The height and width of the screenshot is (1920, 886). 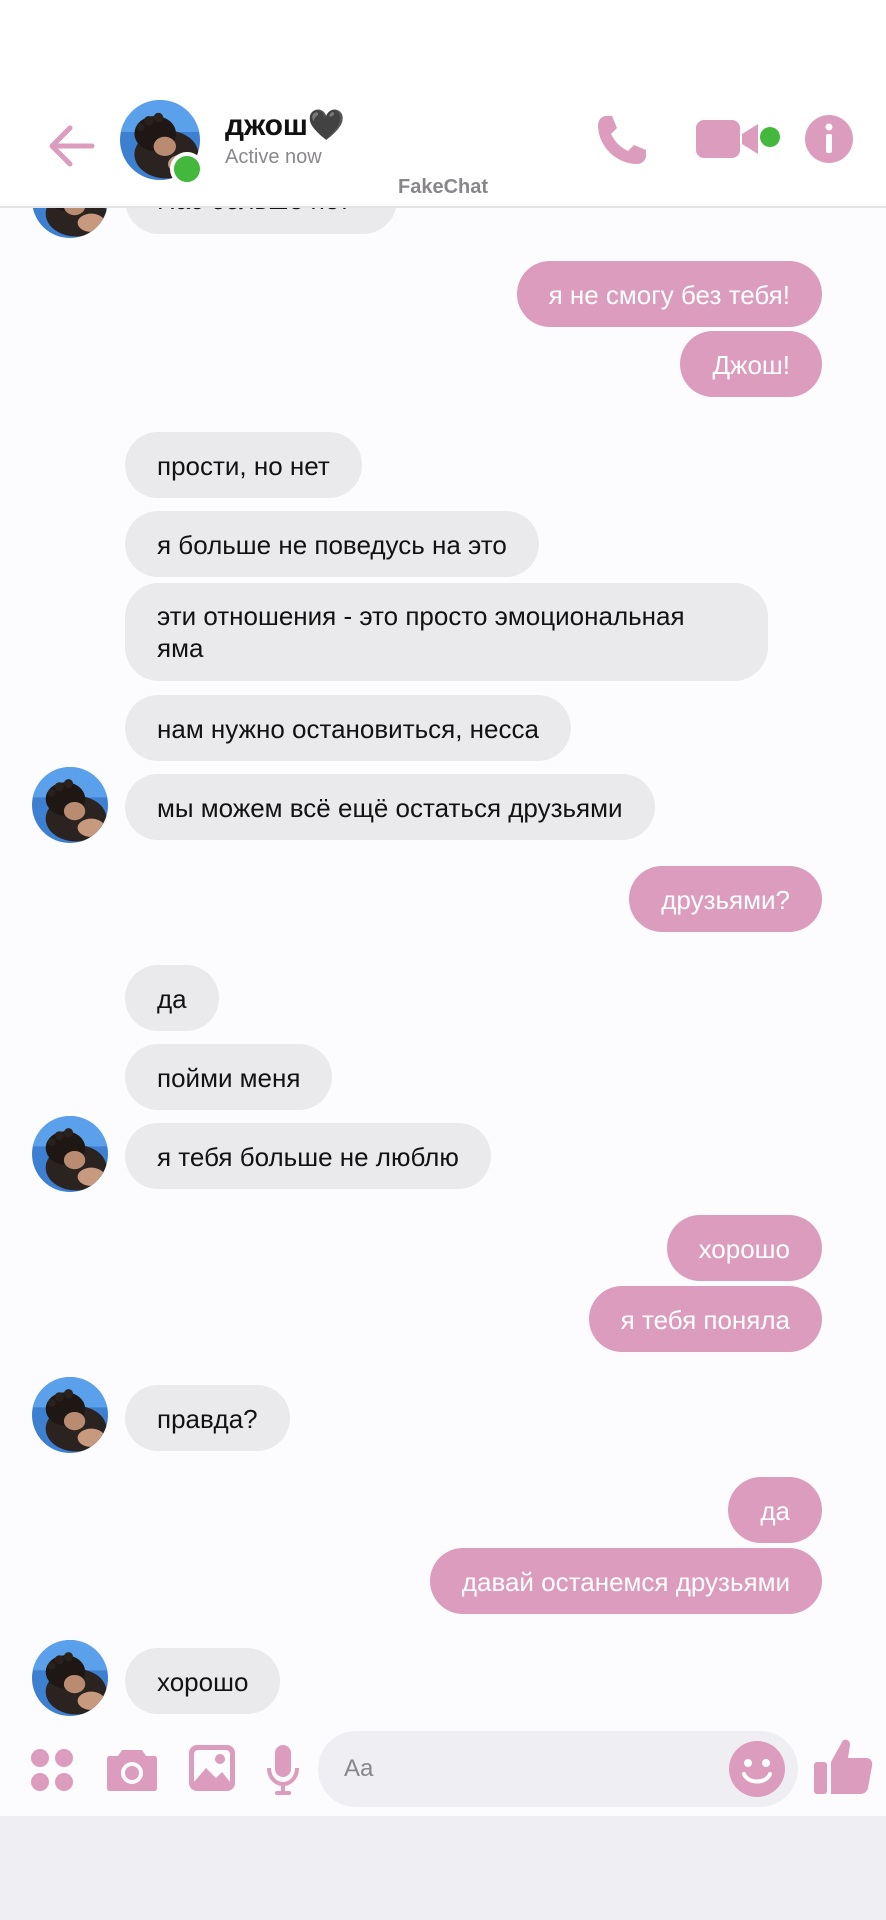 I want to click on message-bubble-outgoing: я не смогу без тебя!, so click(x=669, y=294).